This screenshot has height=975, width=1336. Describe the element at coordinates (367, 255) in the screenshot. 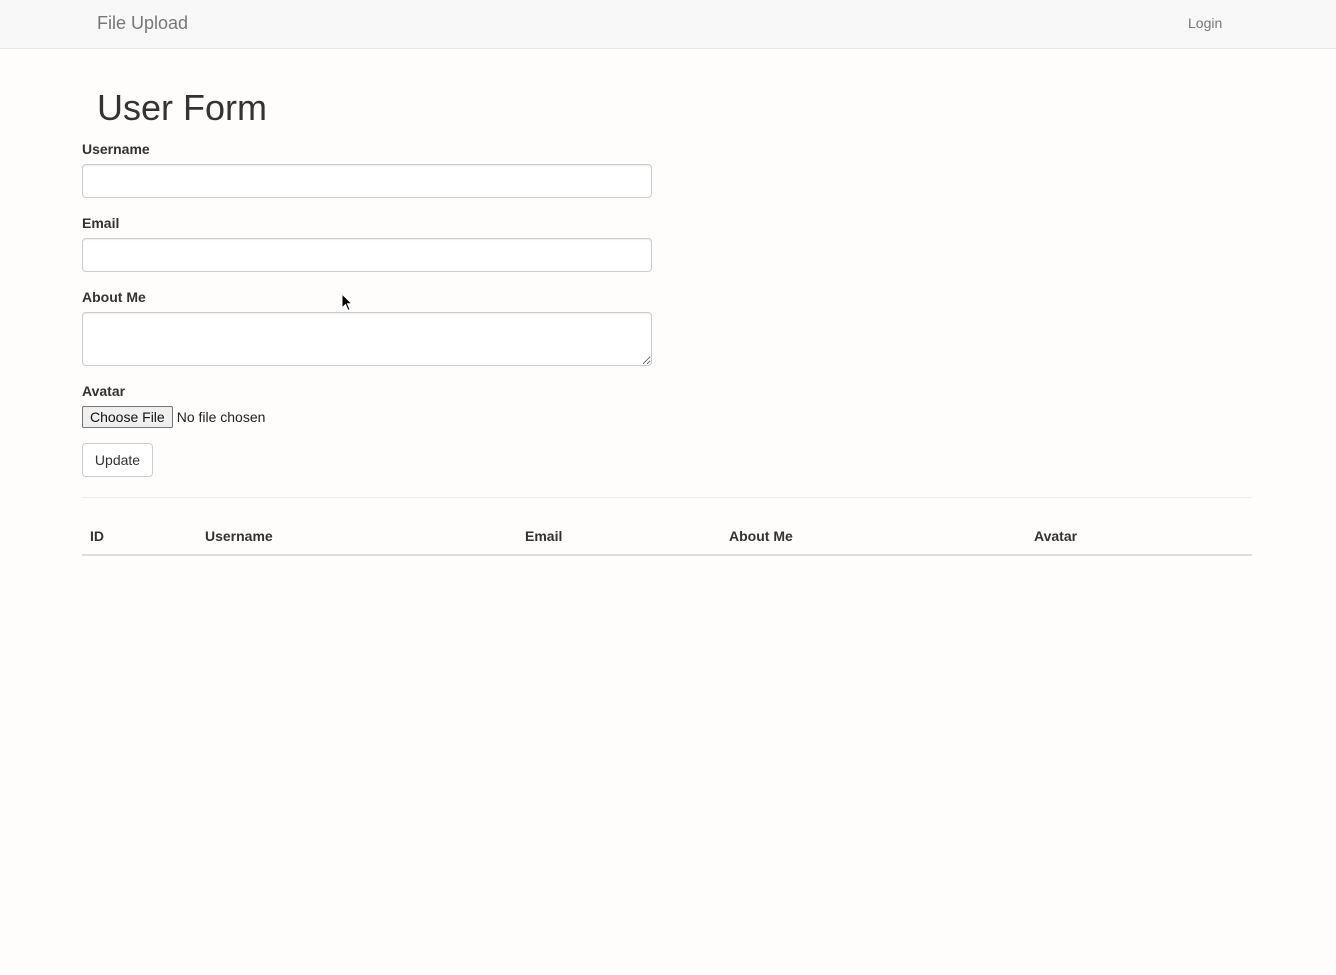

I see `email-input` at that location.